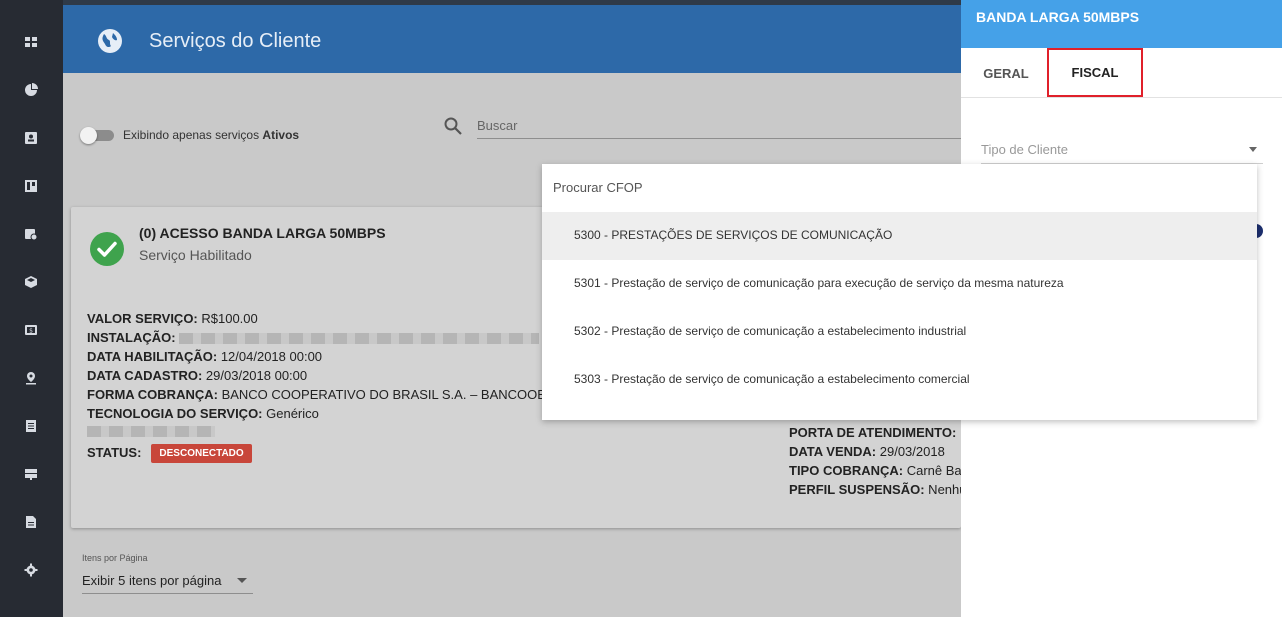 This screenshot has width=1282, height=617. I want to click on service-subtitle: Serviço Habilitado, so click(195, 255).